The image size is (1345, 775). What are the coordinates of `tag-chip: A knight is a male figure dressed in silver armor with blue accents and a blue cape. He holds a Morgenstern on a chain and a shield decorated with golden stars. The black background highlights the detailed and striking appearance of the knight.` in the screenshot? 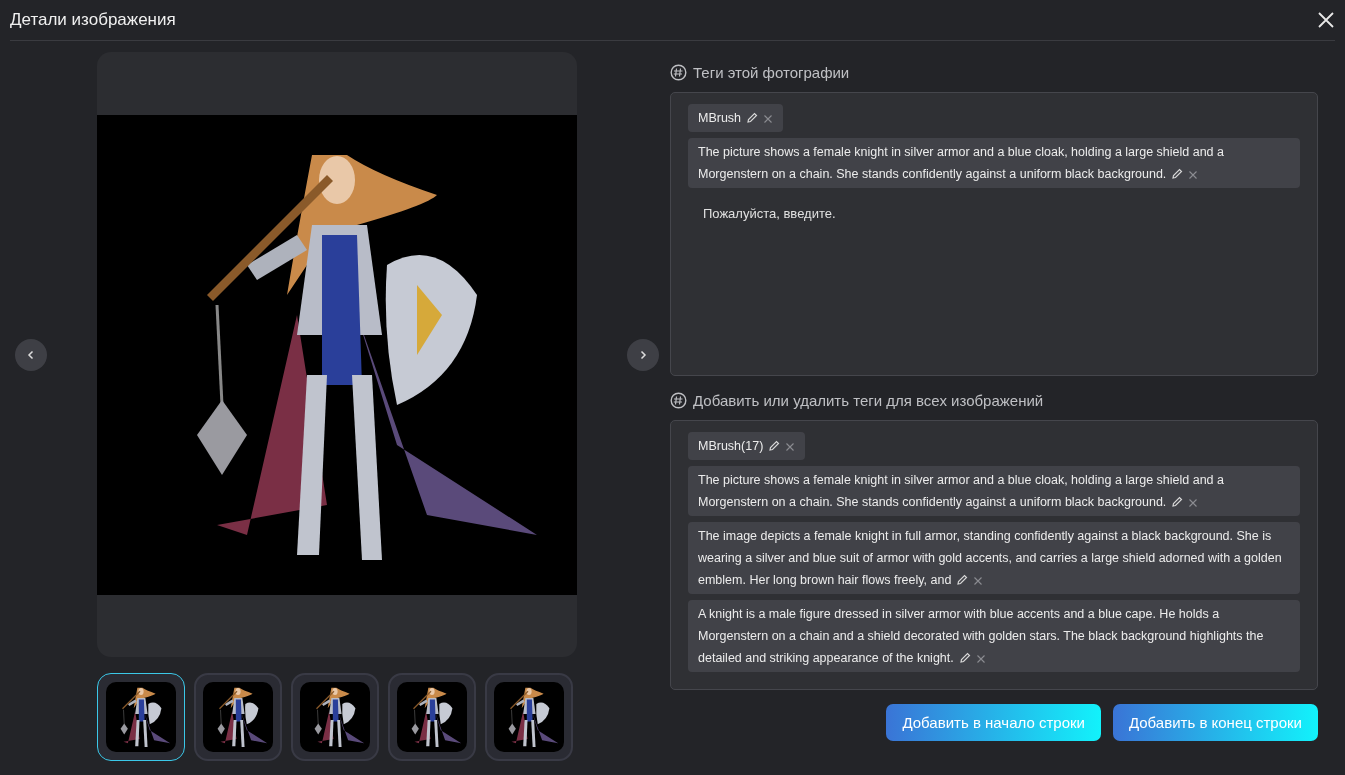 It's located at (994, 636).